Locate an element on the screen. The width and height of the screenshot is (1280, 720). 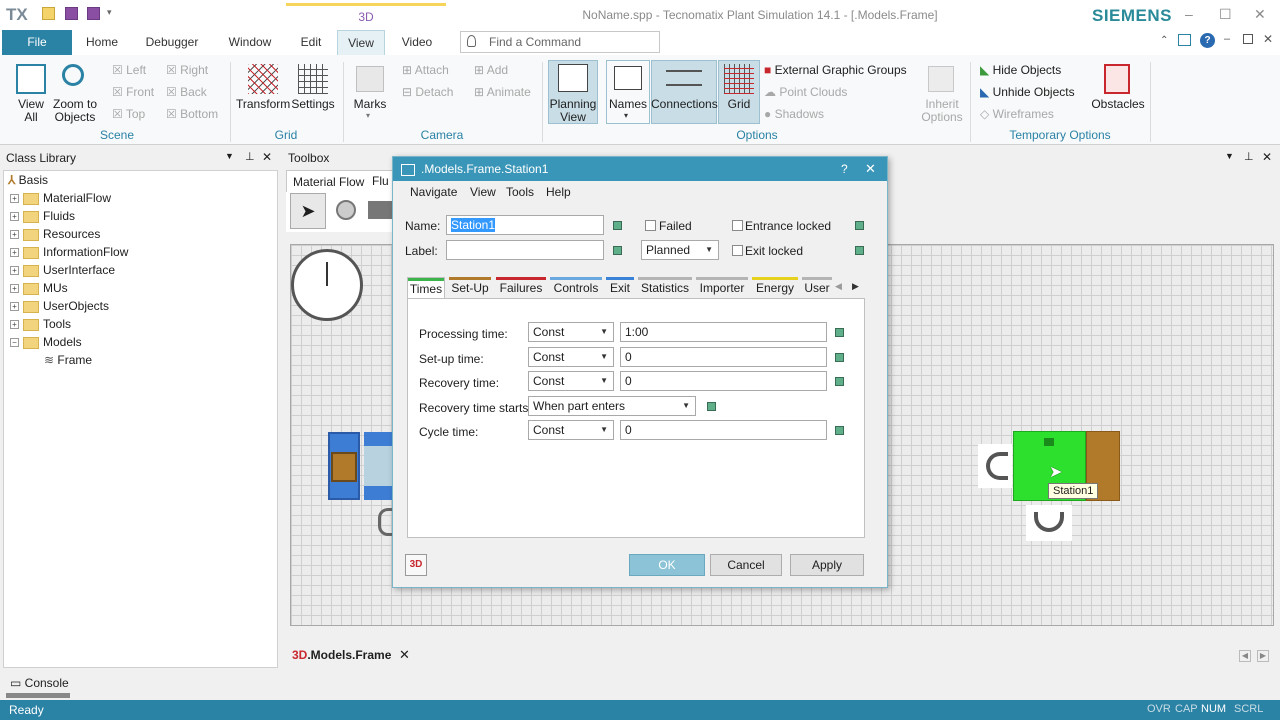
toolbox-close-icon: ✕ is located at coordinates (1267, 157).